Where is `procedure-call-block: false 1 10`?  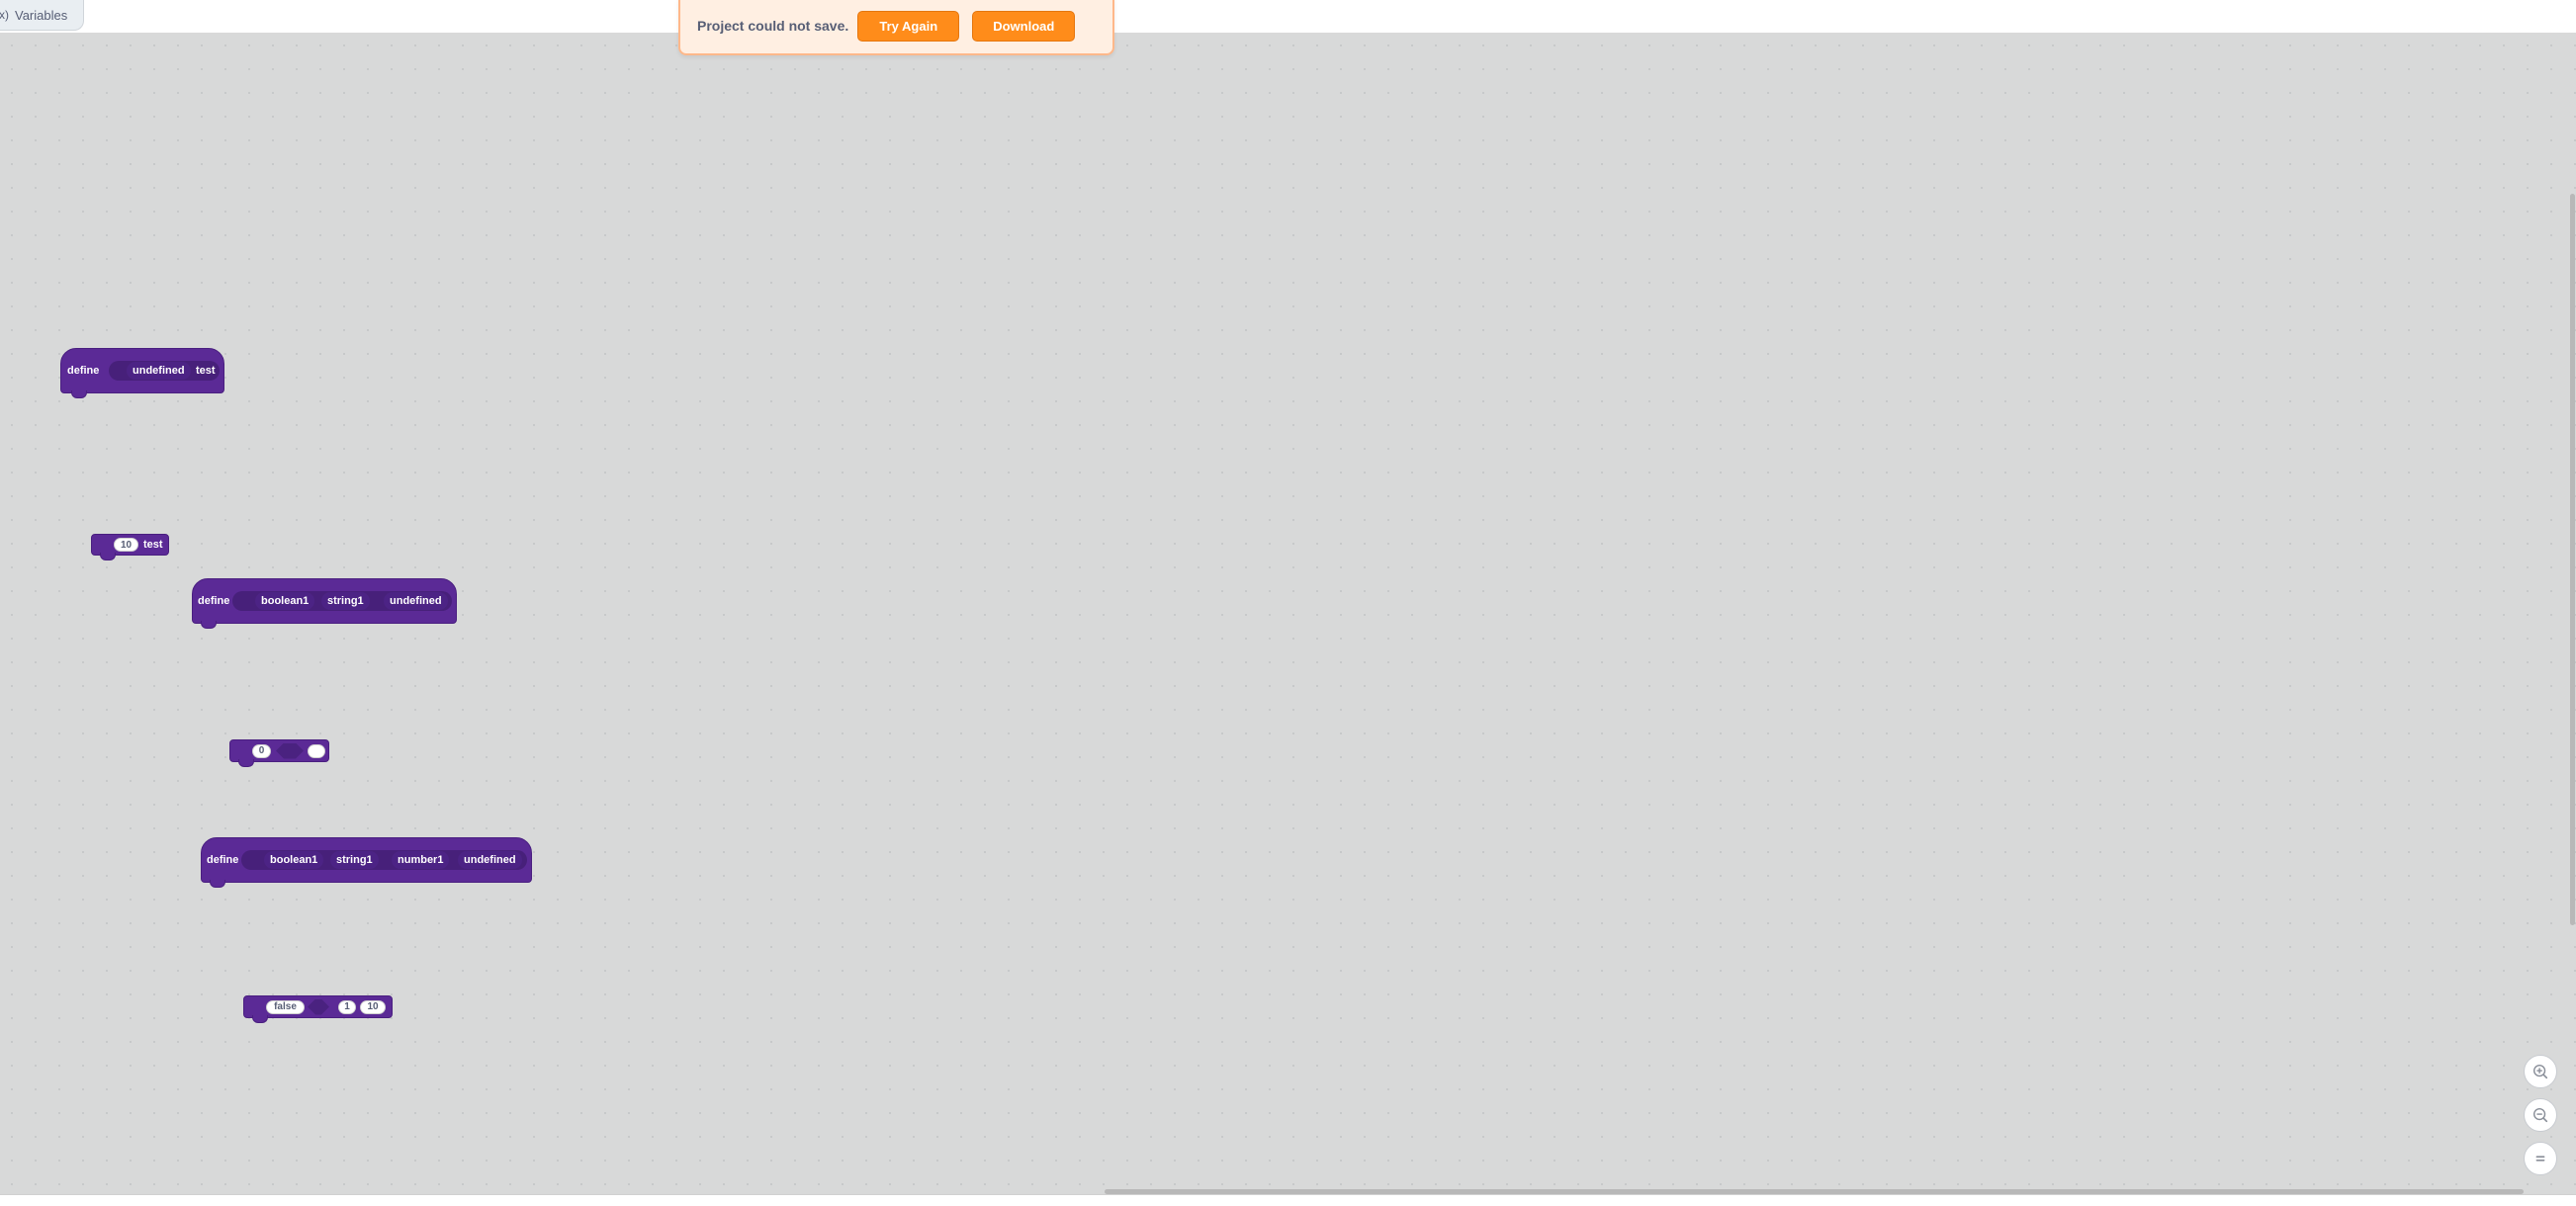 procedure-call-block: false 1 10 is located at coordinates (318, 1009).